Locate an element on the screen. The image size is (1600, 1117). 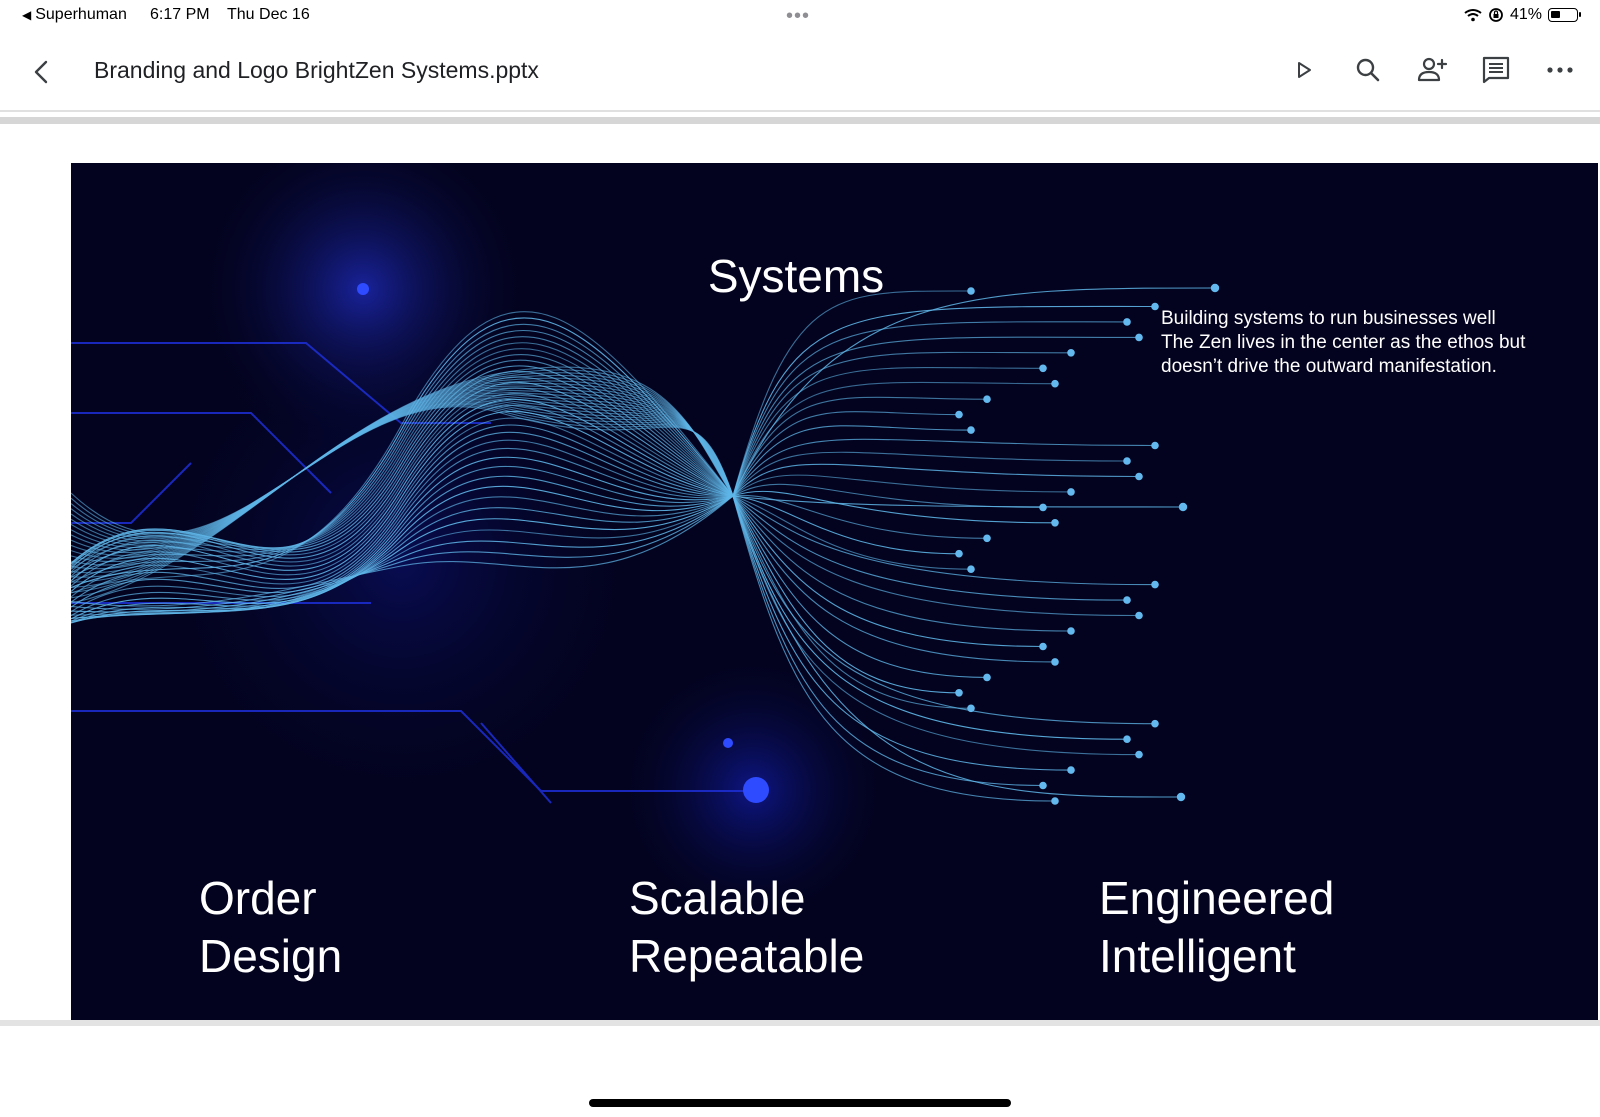
document-title: Branding and Logo BrightZen Systems.pptx is located at coordinates (316, 70).